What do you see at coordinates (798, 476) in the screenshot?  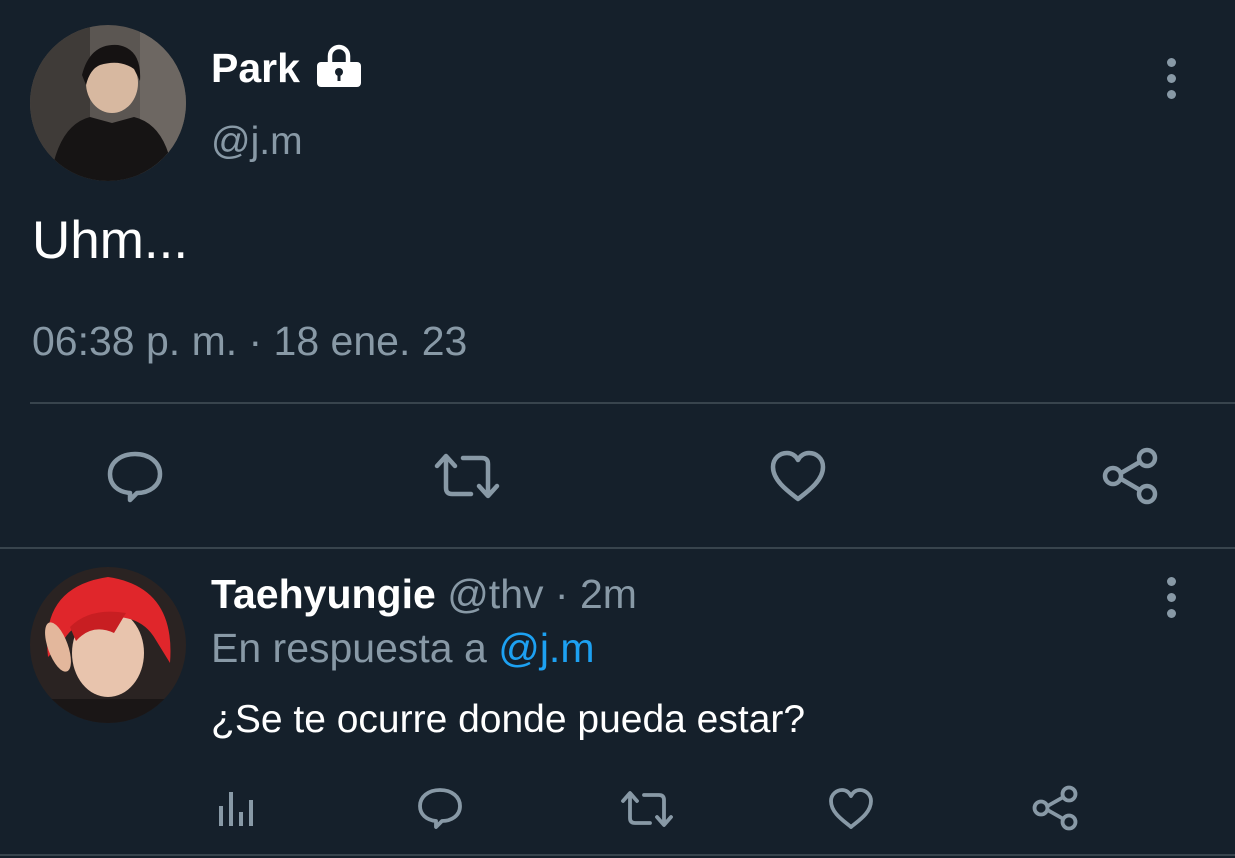 I see `like-icon` at bounding box center [798, 476].